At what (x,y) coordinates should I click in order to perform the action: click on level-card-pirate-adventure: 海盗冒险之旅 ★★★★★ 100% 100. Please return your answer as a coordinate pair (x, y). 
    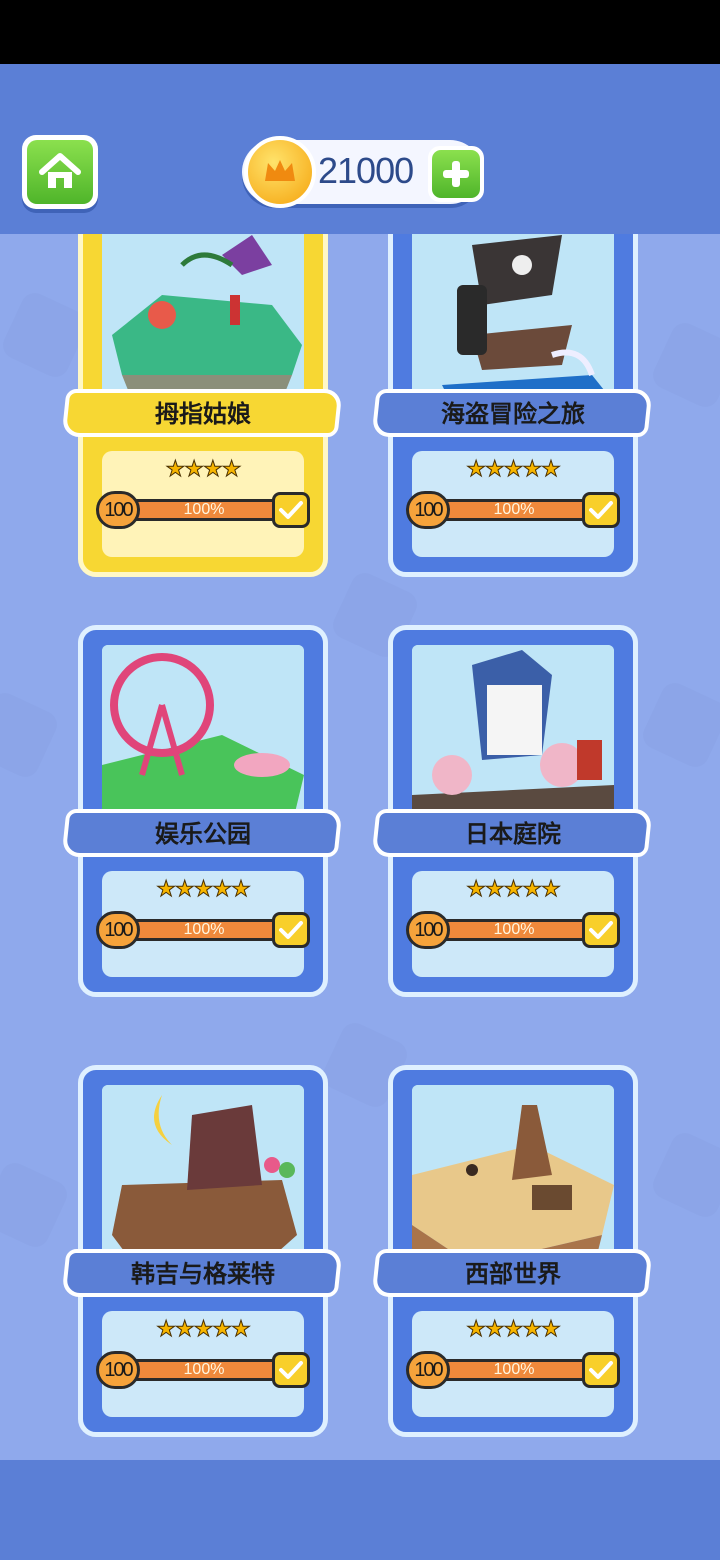
    Looking at the image, I should click on (512, 391).